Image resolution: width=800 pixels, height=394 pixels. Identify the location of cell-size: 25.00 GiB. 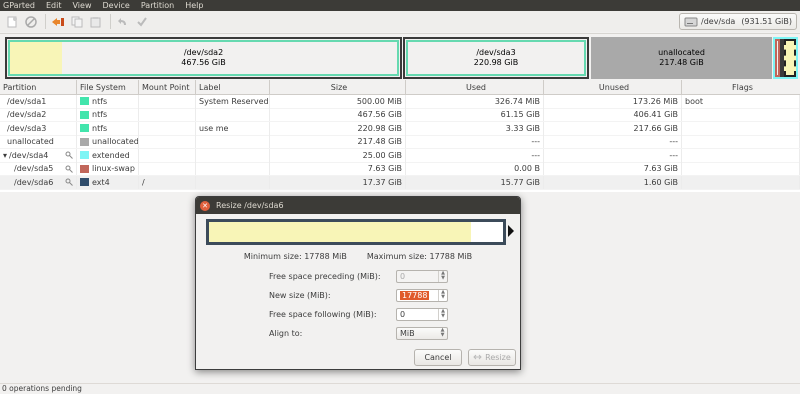
(338, 155).